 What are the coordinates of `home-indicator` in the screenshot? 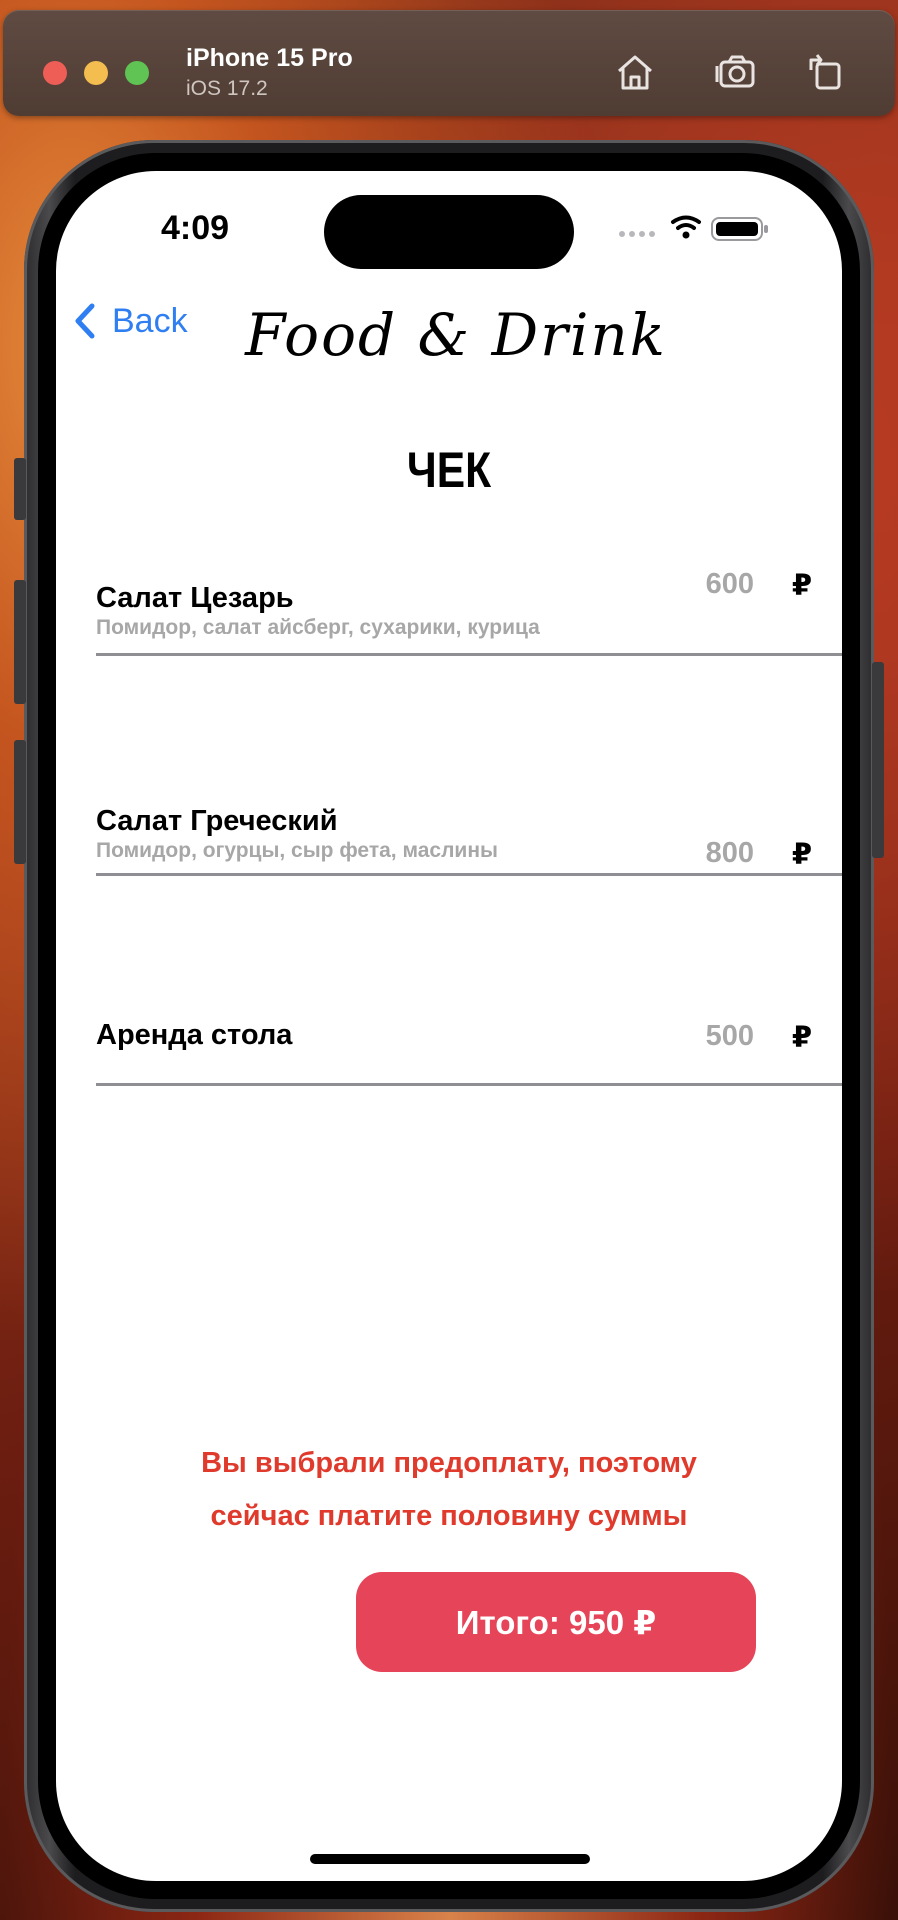 It's located at (450, 1859).